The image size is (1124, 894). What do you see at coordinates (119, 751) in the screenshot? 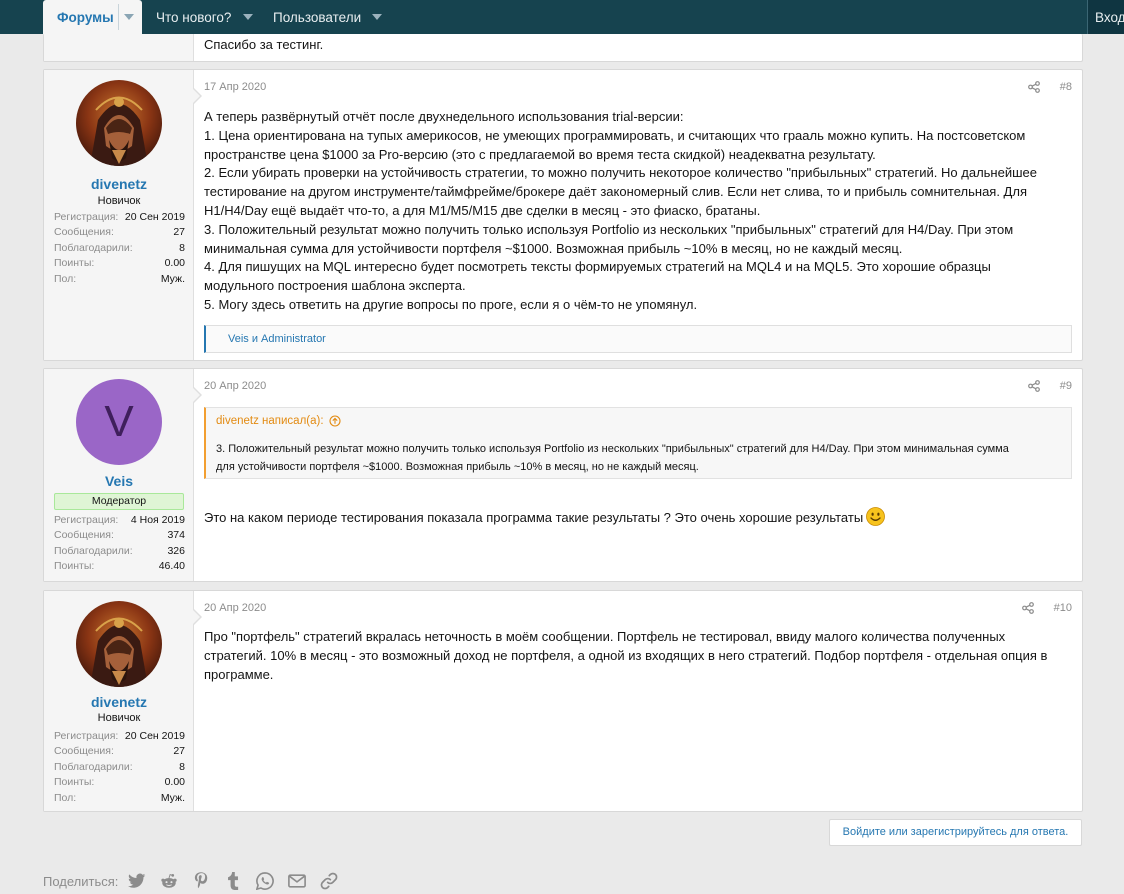
I see `stat-row: Сообщения: 27` at bounding box center [119, 751].